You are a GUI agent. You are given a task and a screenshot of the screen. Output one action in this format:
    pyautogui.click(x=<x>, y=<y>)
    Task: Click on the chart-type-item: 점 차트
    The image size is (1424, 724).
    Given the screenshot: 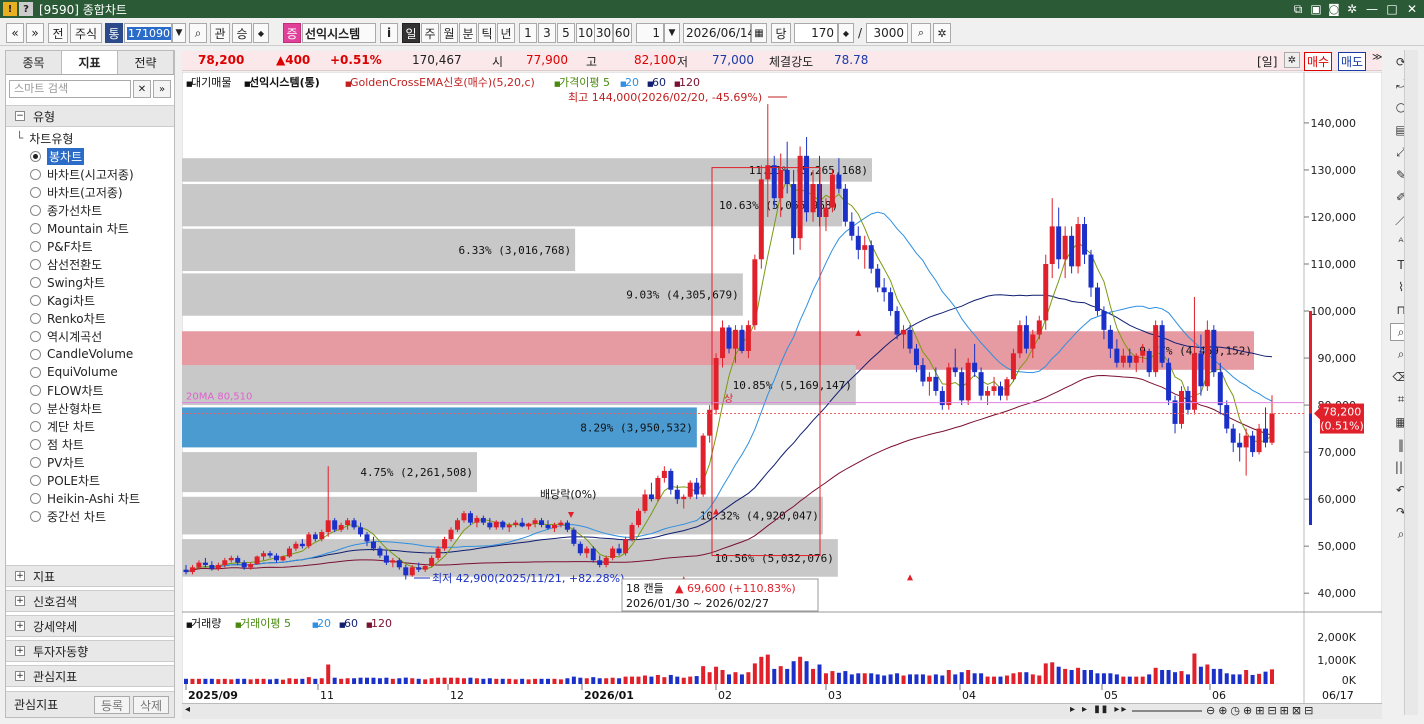 What is the action you would take?
    pyautogui.click(x=90, y=444)
    